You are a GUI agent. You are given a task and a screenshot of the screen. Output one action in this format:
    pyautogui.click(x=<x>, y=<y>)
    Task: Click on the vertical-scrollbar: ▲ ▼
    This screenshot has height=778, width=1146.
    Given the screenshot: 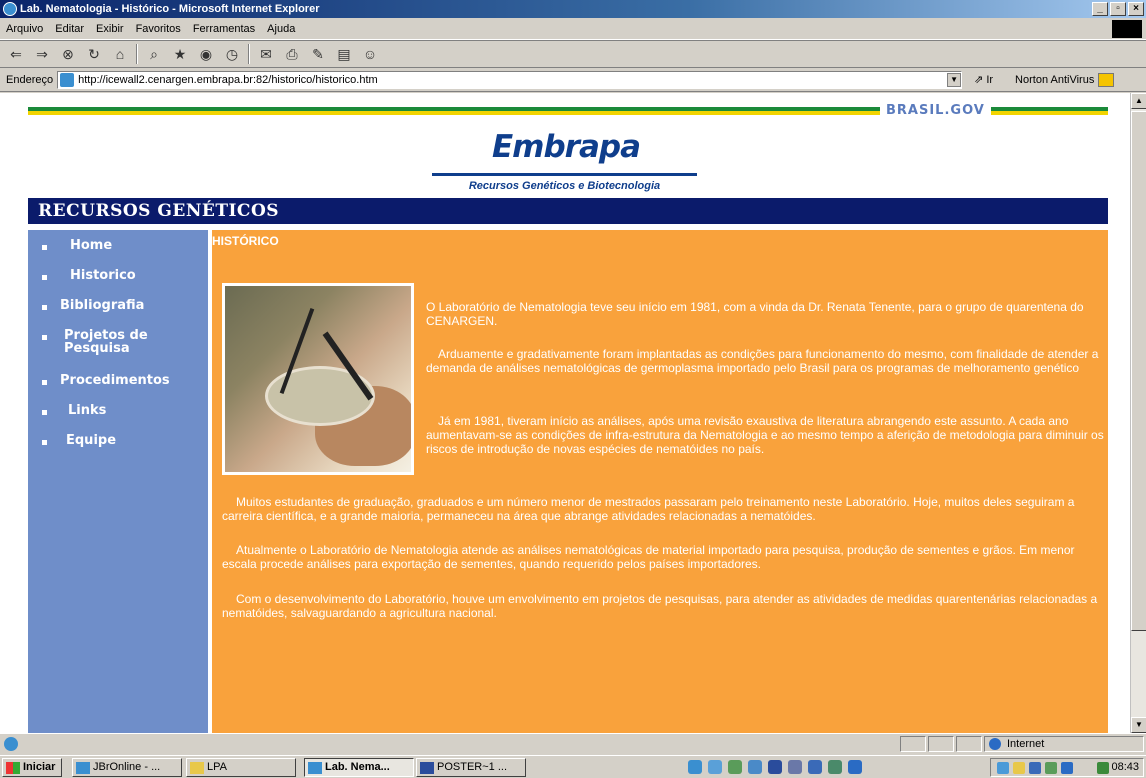 What is the action you would take?
    pyautogui.click(x=1138, y=413)
    